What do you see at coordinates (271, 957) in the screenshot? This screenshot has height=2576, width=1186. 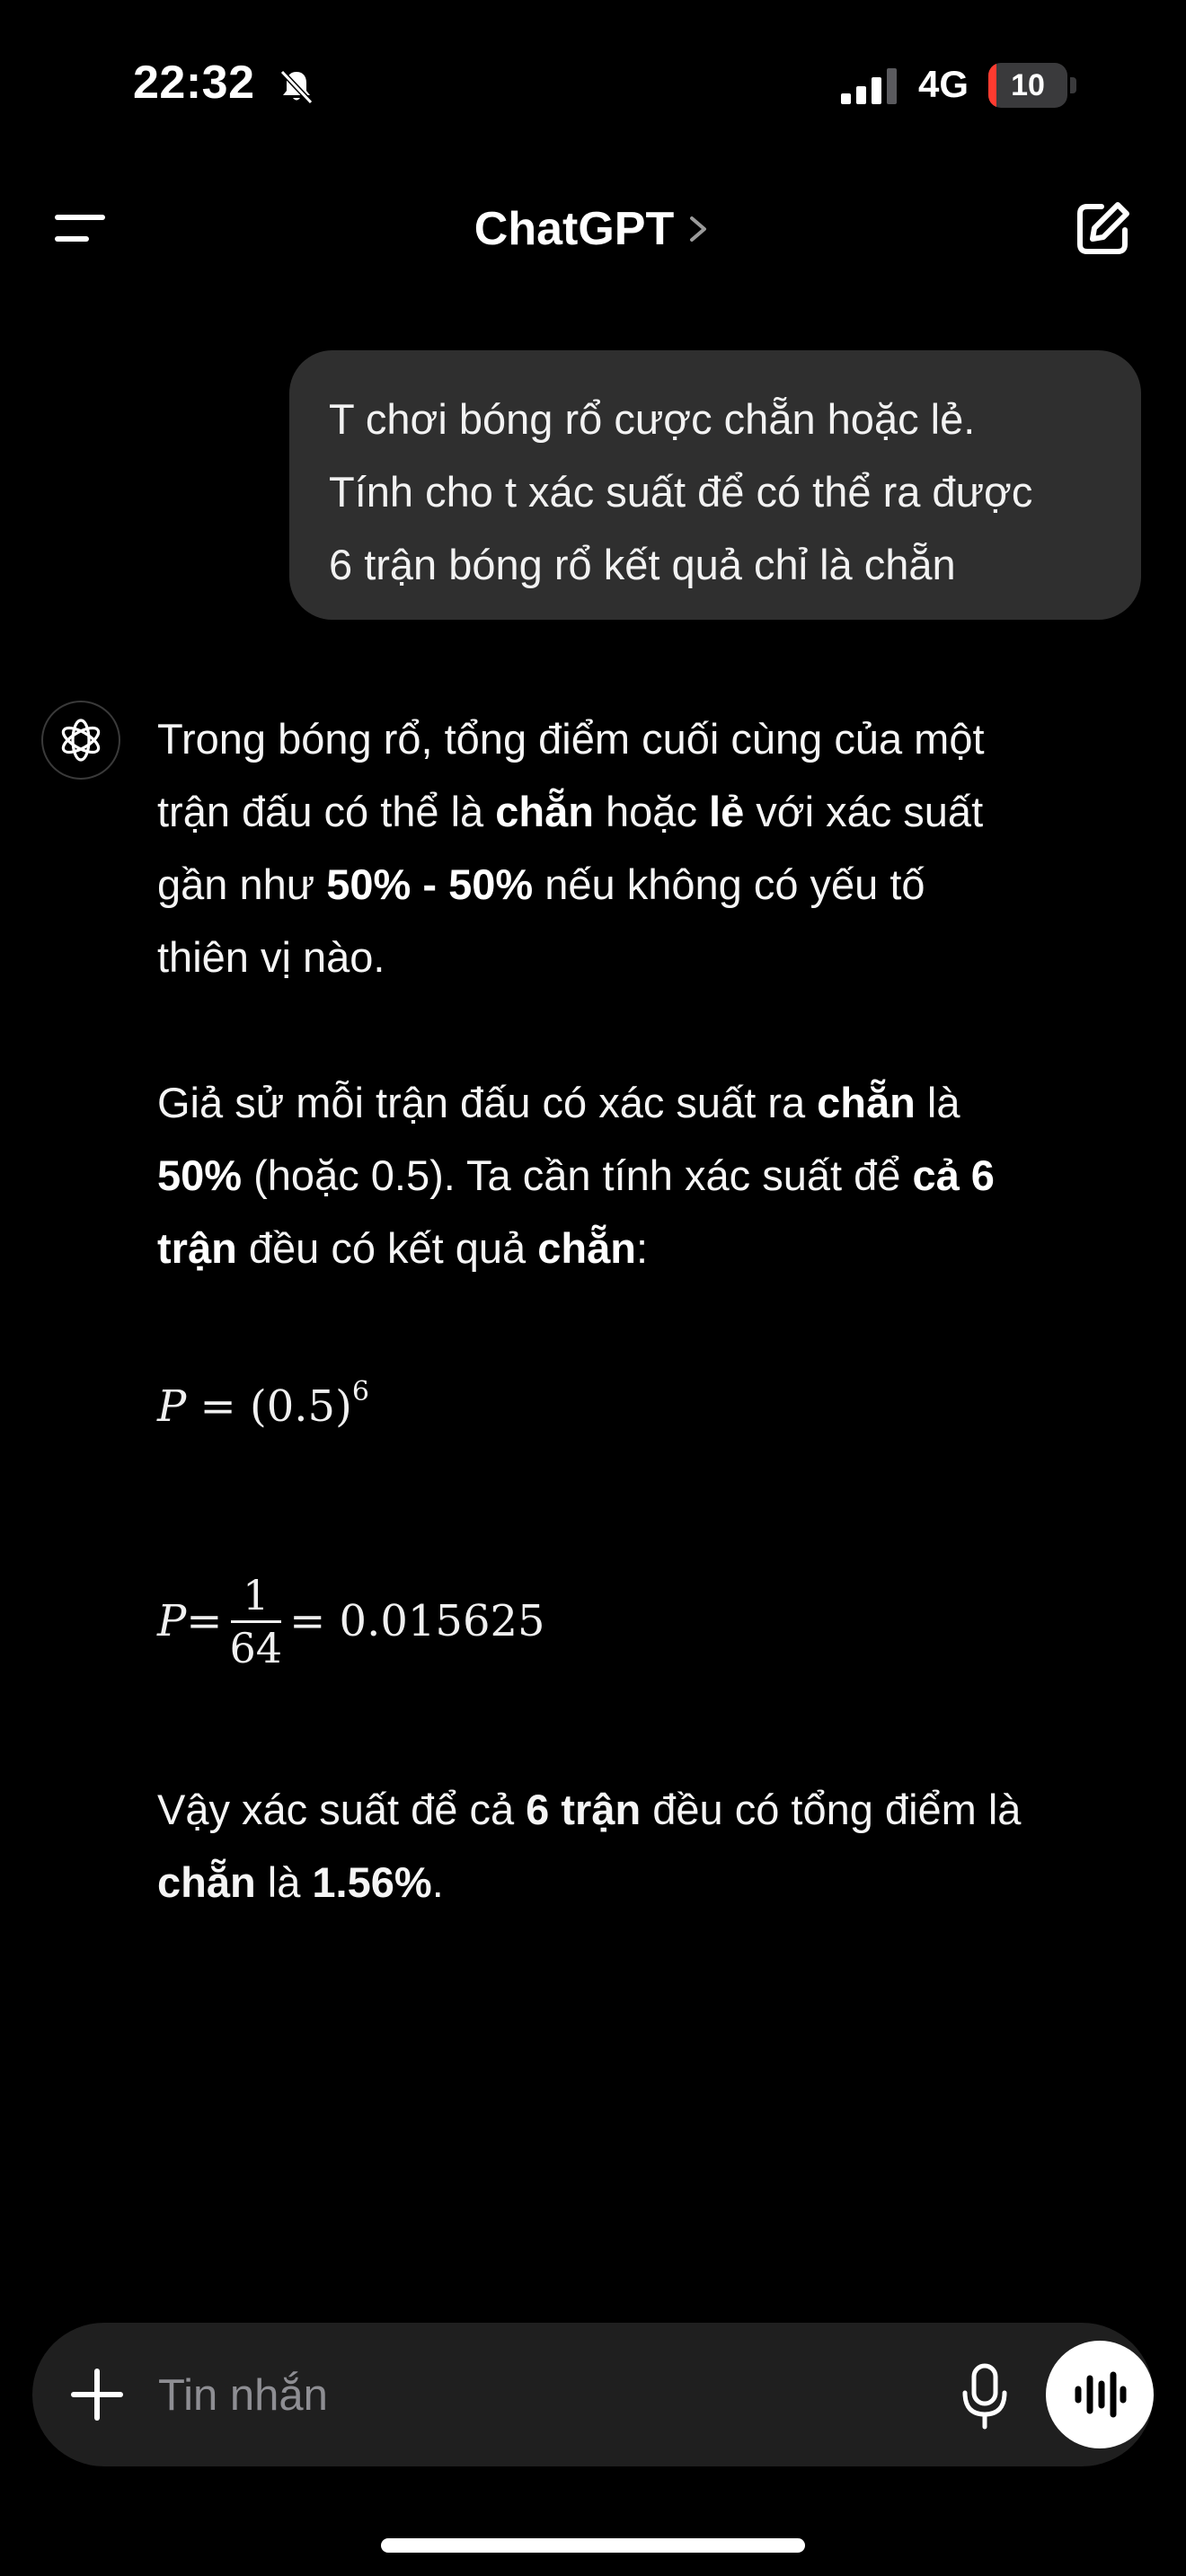 I see `answer-line: thiên vị nào.` at bounding box center [271, 957].